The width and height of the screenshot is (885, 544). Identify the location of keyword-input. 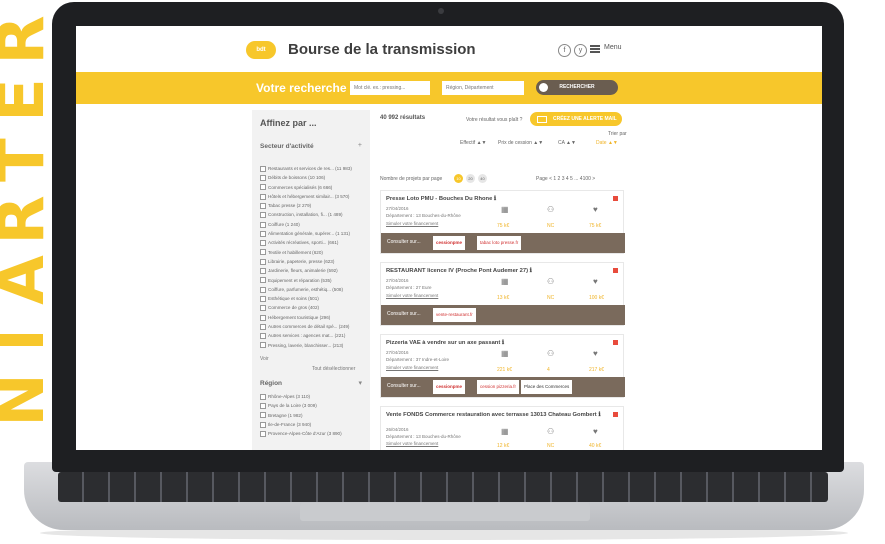
(390, 88).